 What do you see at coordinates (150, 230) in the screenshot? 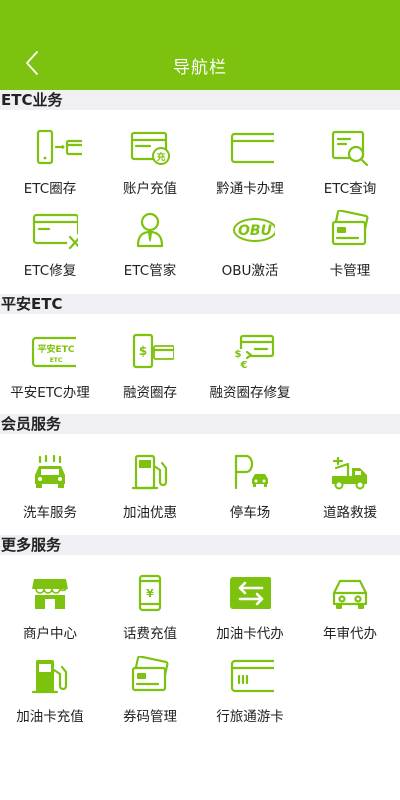
I see `butler-icon` at bounding box center [150, 230].